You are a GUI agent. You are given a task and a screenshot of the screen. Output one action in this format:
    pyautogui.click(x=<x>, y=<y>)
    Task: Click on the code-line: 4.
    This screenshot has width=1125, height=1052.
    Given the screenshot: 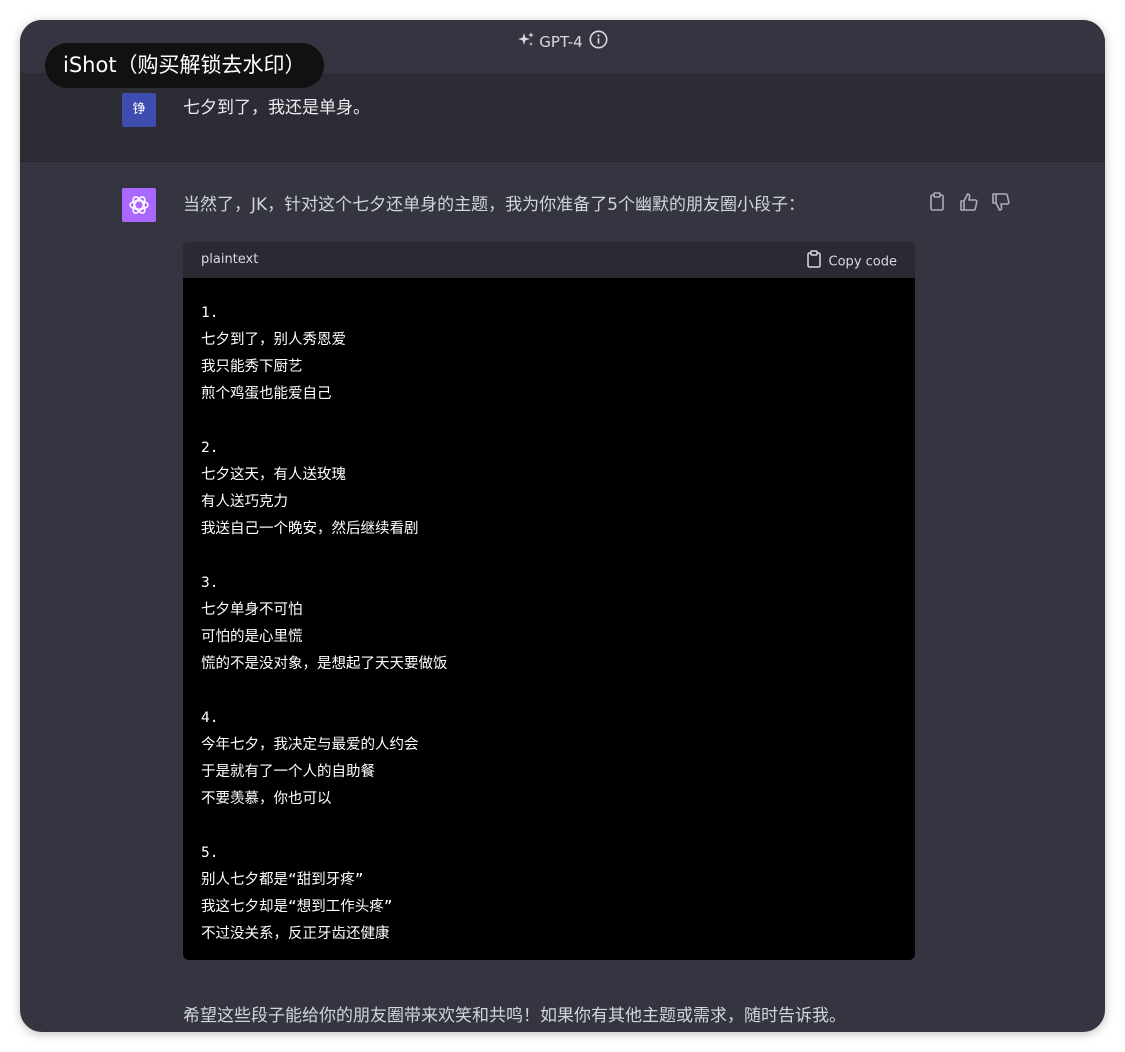 What is the action you would take?
    pyautogui.click(x=210, y=718)
    